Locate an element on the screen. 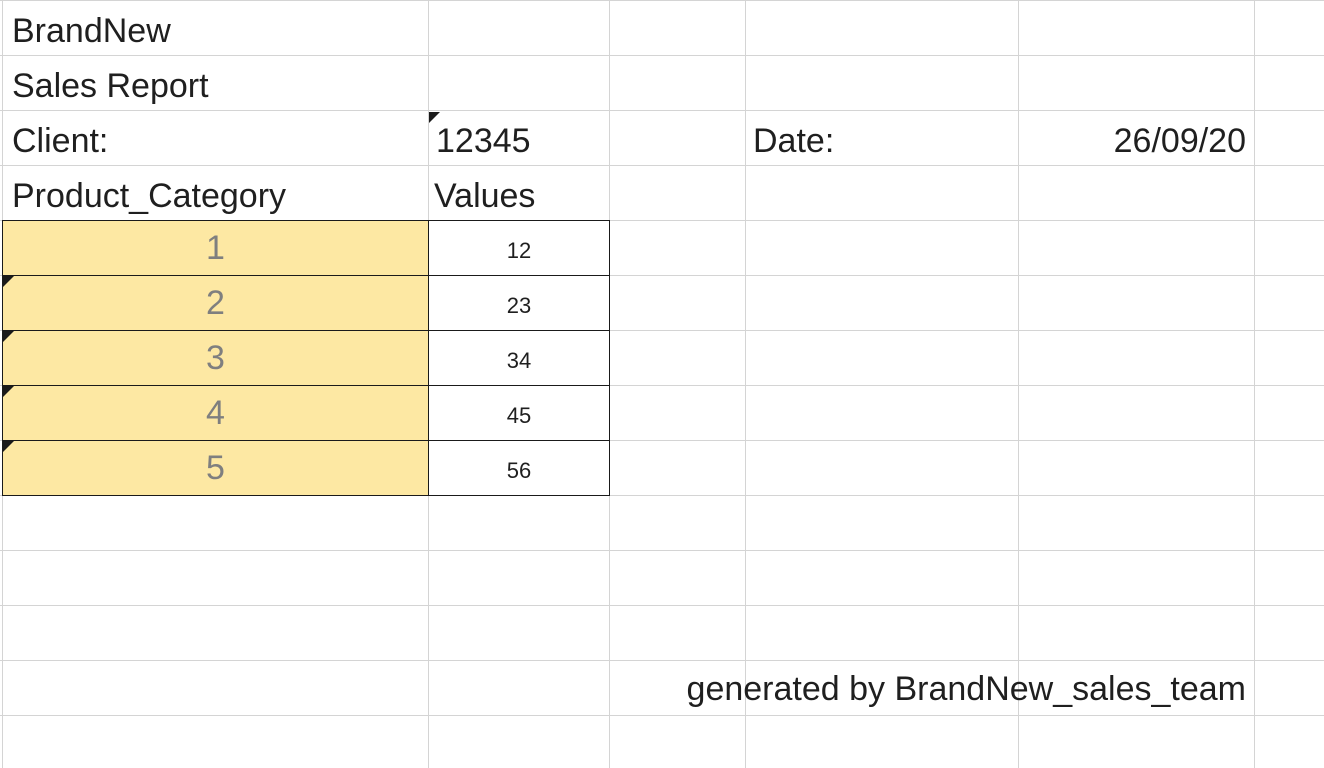  value-cell: 23 is located at coordinates (519, 303).